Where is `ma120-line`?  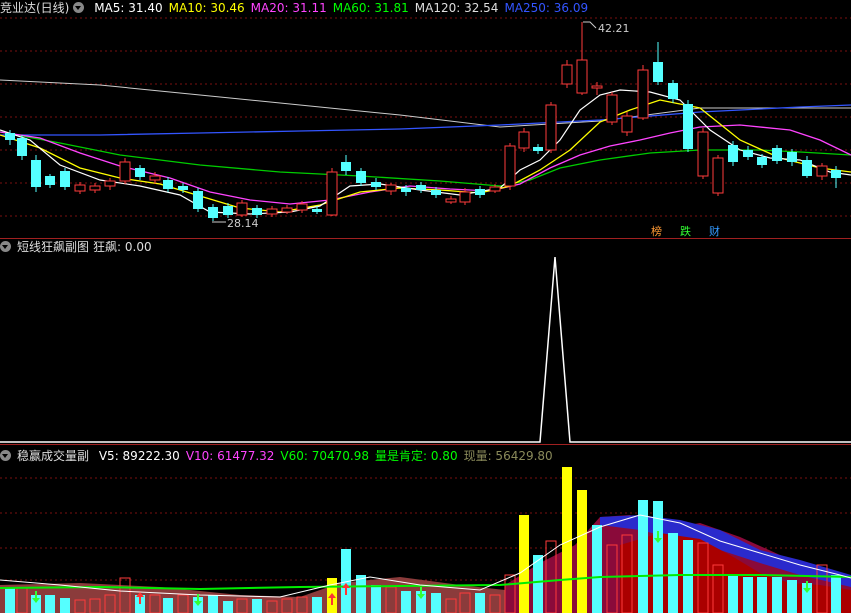
ma120-line is located at coordinates (425, 103).